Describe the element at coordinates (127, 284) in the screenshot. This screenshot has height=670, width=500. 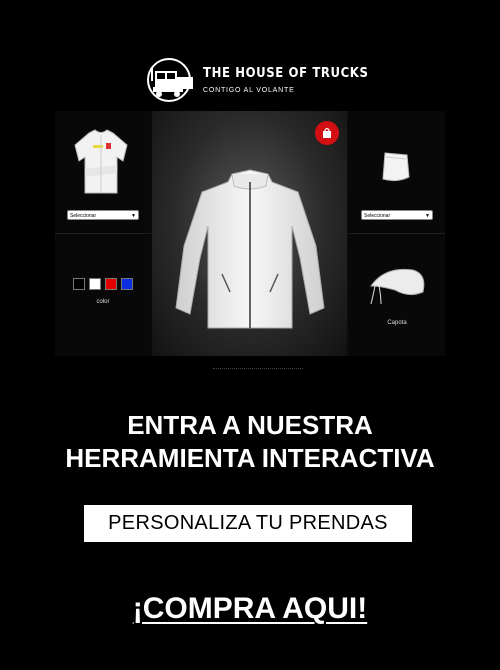
I see `swatch-blue` at that location.